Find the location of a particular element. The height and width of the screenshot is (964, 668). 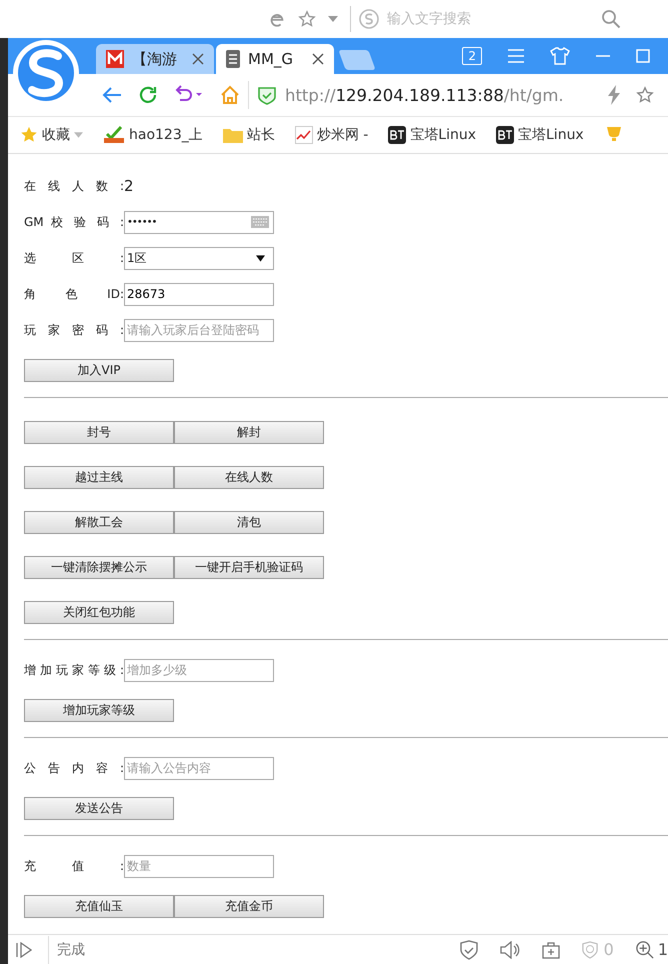

maximize-icon is located at coordinates (643, 56).